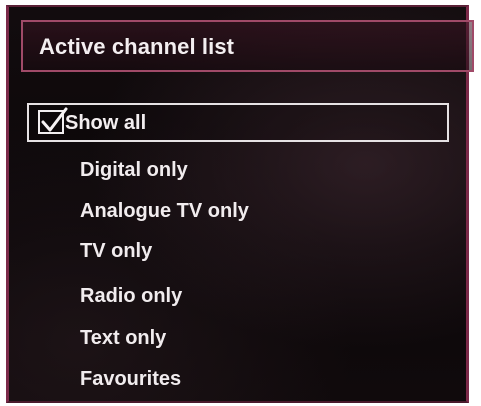 The image size is (481, 406). Describe the element at coordinates (164, 211) in the screenshot. I see `option-analogue-tv-only: Analogue TV only` at that location.